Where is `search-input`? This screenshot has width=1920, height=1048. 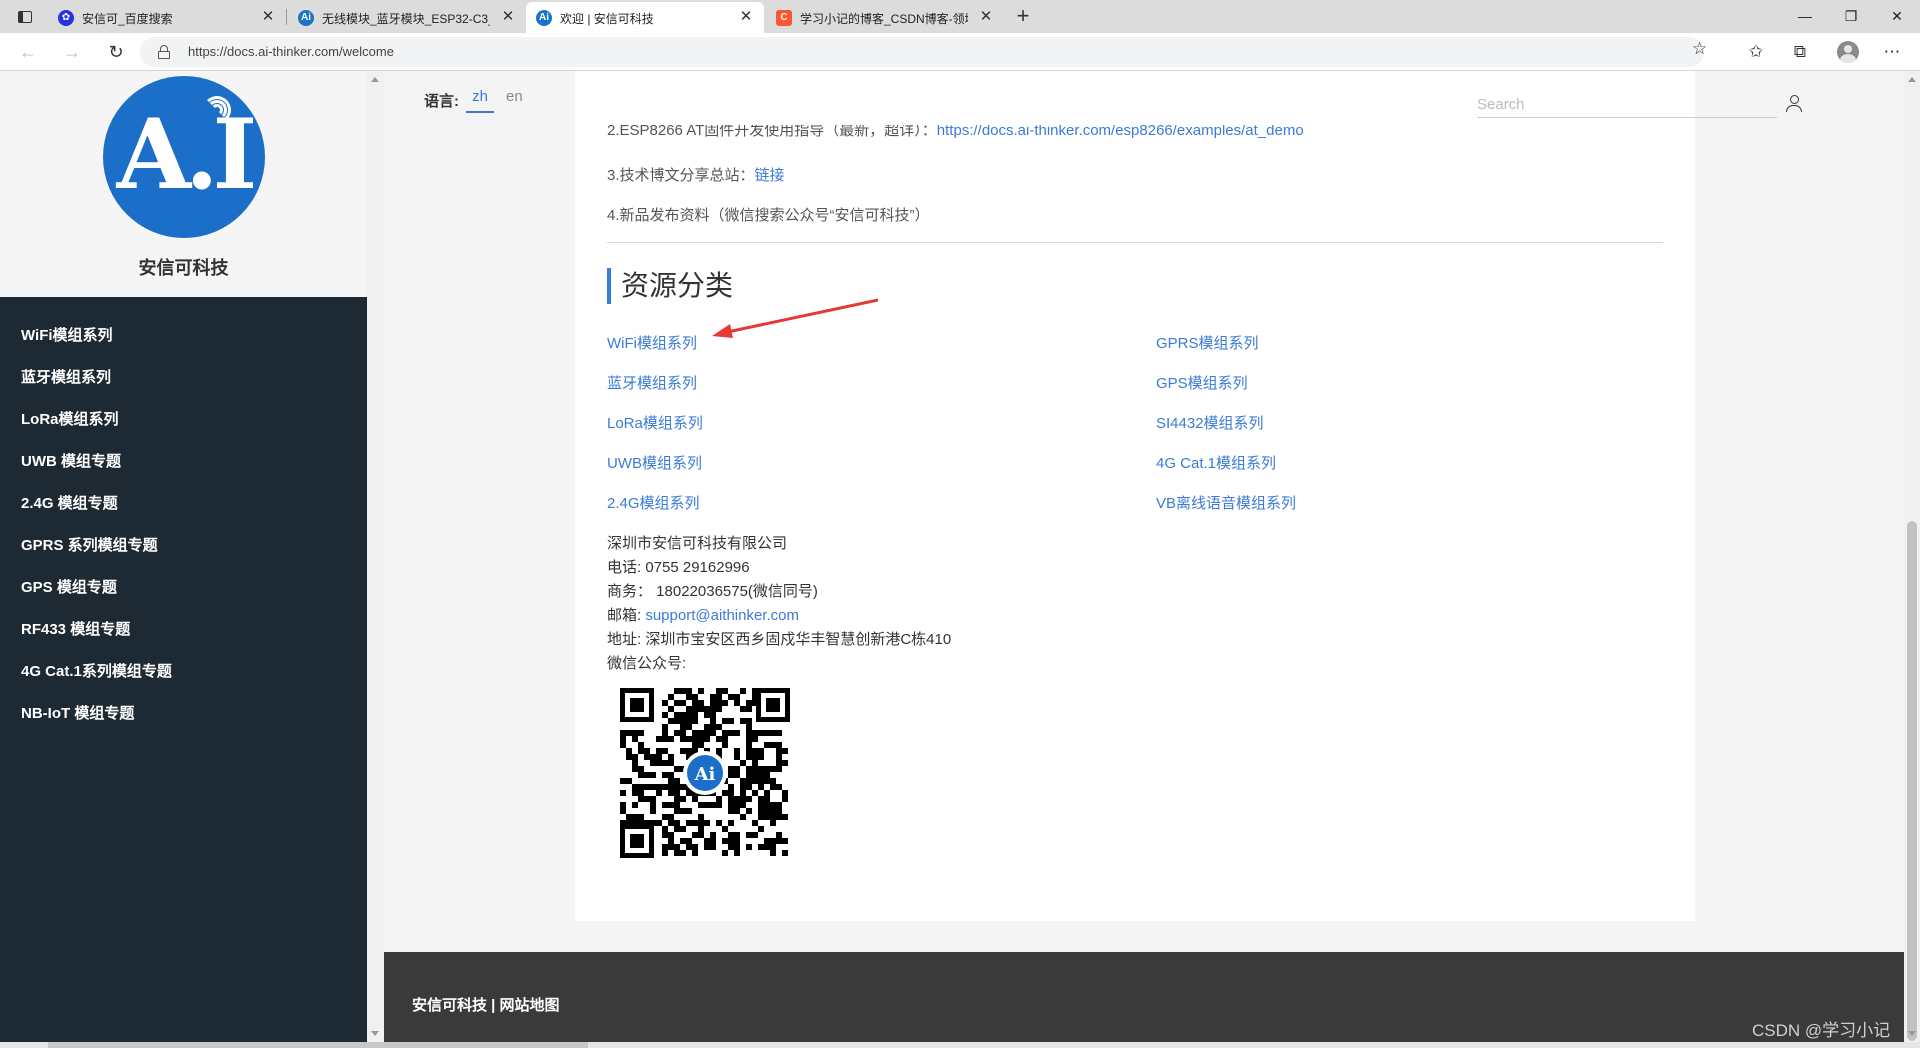
search-input is located at coordinates (1627, 105).